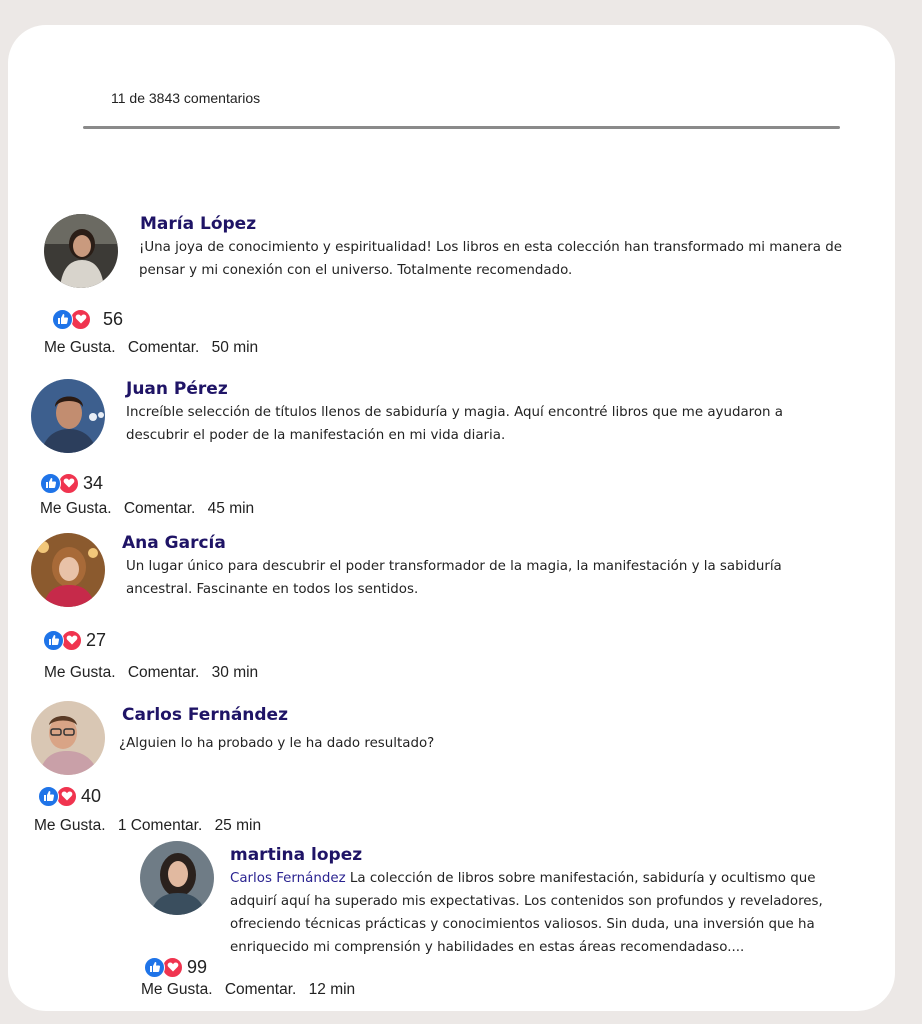 This screenshot has height=1024, width=922. What do you see at coordinates (113, 318) in the screenshot?
I see `reaction-count: 56` at bounding box center [113, 318].